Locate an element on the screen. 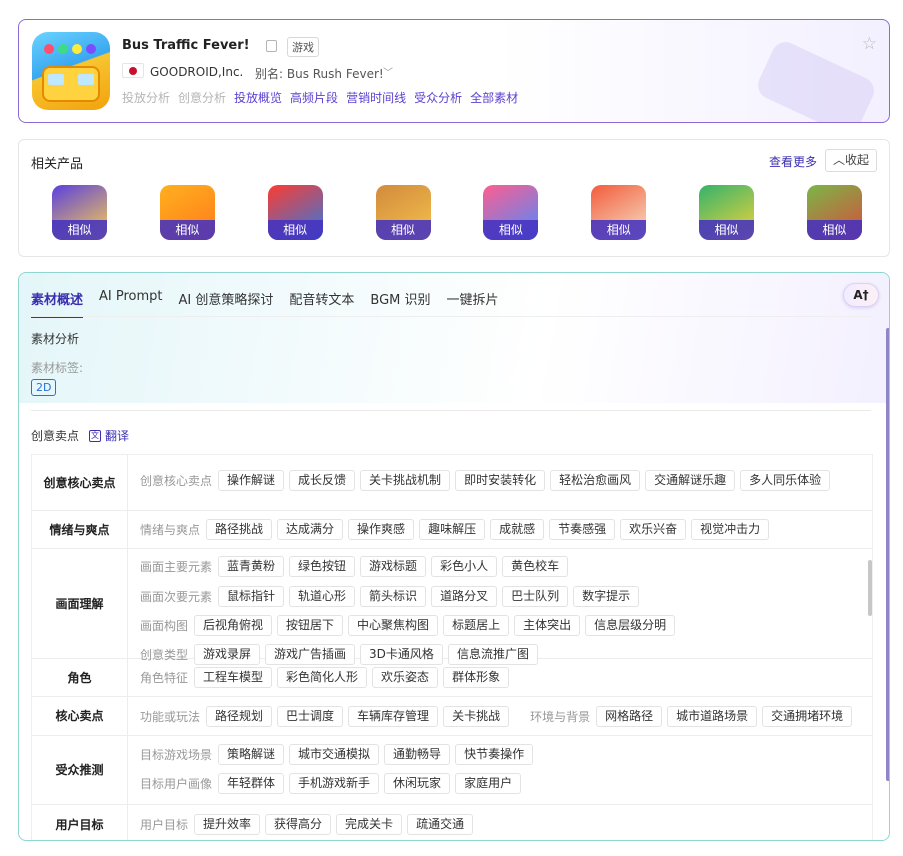 The height and width of the screenshot is (856, 903). tag-chip: 巴士队列 is located at coordinates (535, 596).